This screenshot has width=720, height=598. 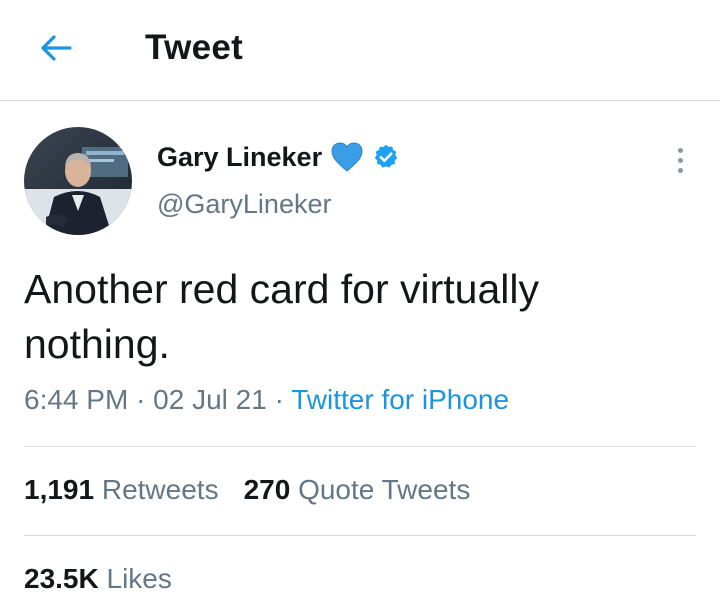 I want to click on author-name-row: Gary Lineker, so click(x=278, y=157).